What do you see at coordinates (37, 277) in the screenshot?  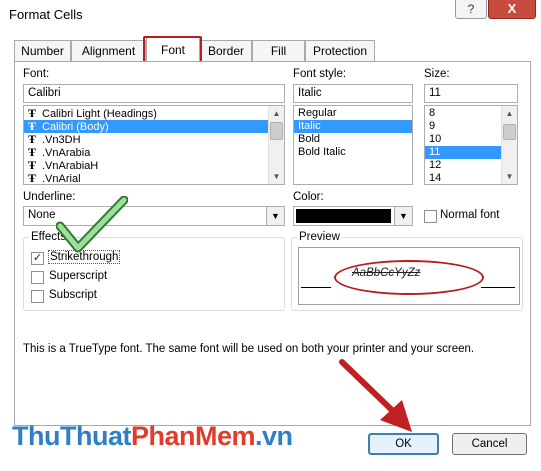 I see `superscript-checkbox` at bounding box center [37, 277].